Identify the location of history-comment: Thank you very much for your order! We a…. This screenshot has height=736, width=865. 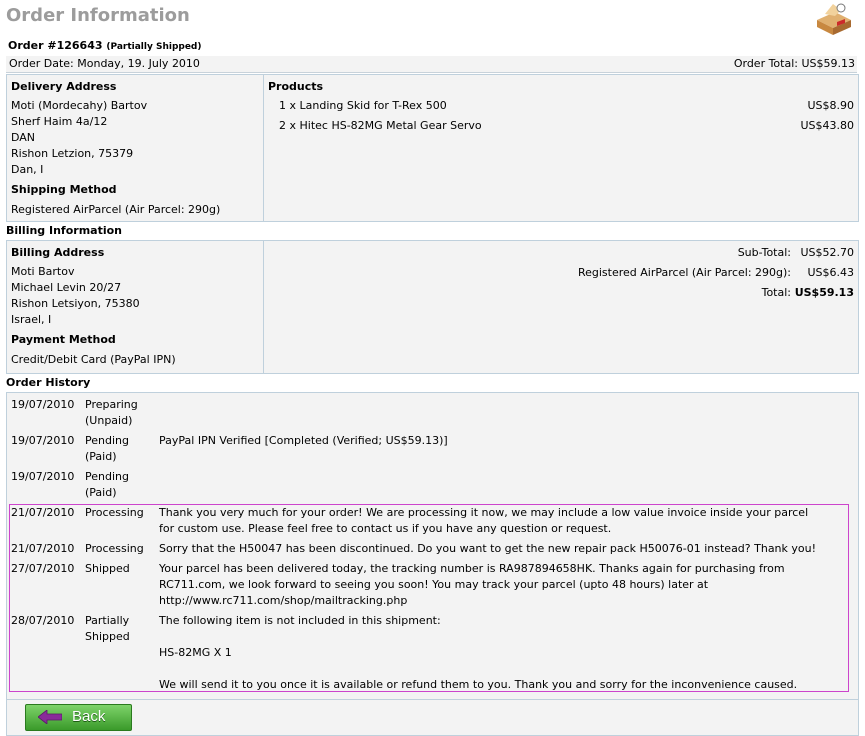
(484, 512).